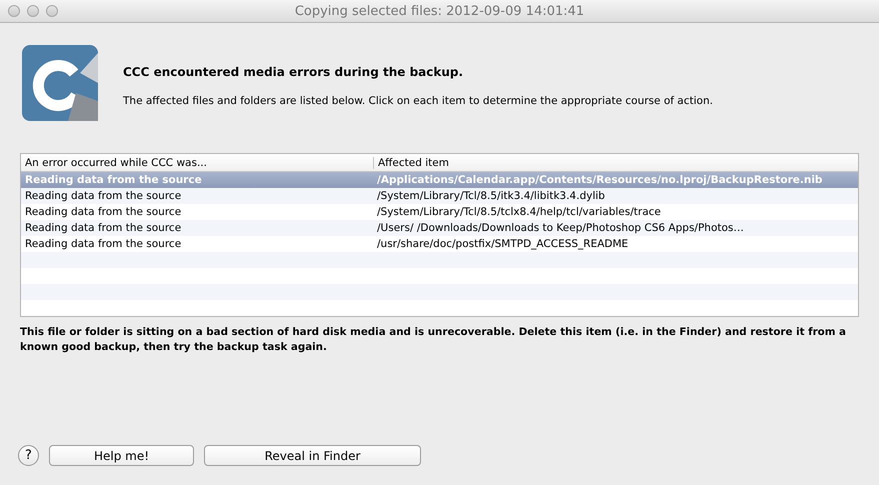  Describe the element at coordinates (491, 196) in the screenshot. I see `table-cell-text: /System/Library/Tcl/8.5/itk3.4/libitk3.4.dylib` at that location.